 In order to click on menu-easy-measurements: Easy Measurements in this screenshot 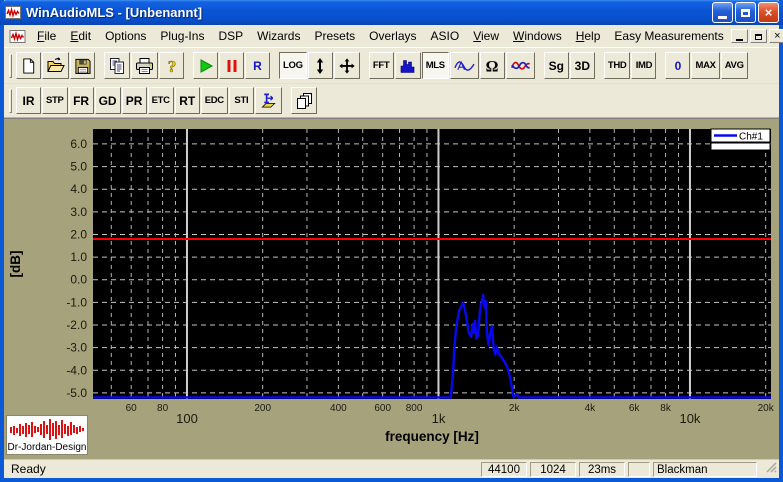, I will do `click(668, 36)`.